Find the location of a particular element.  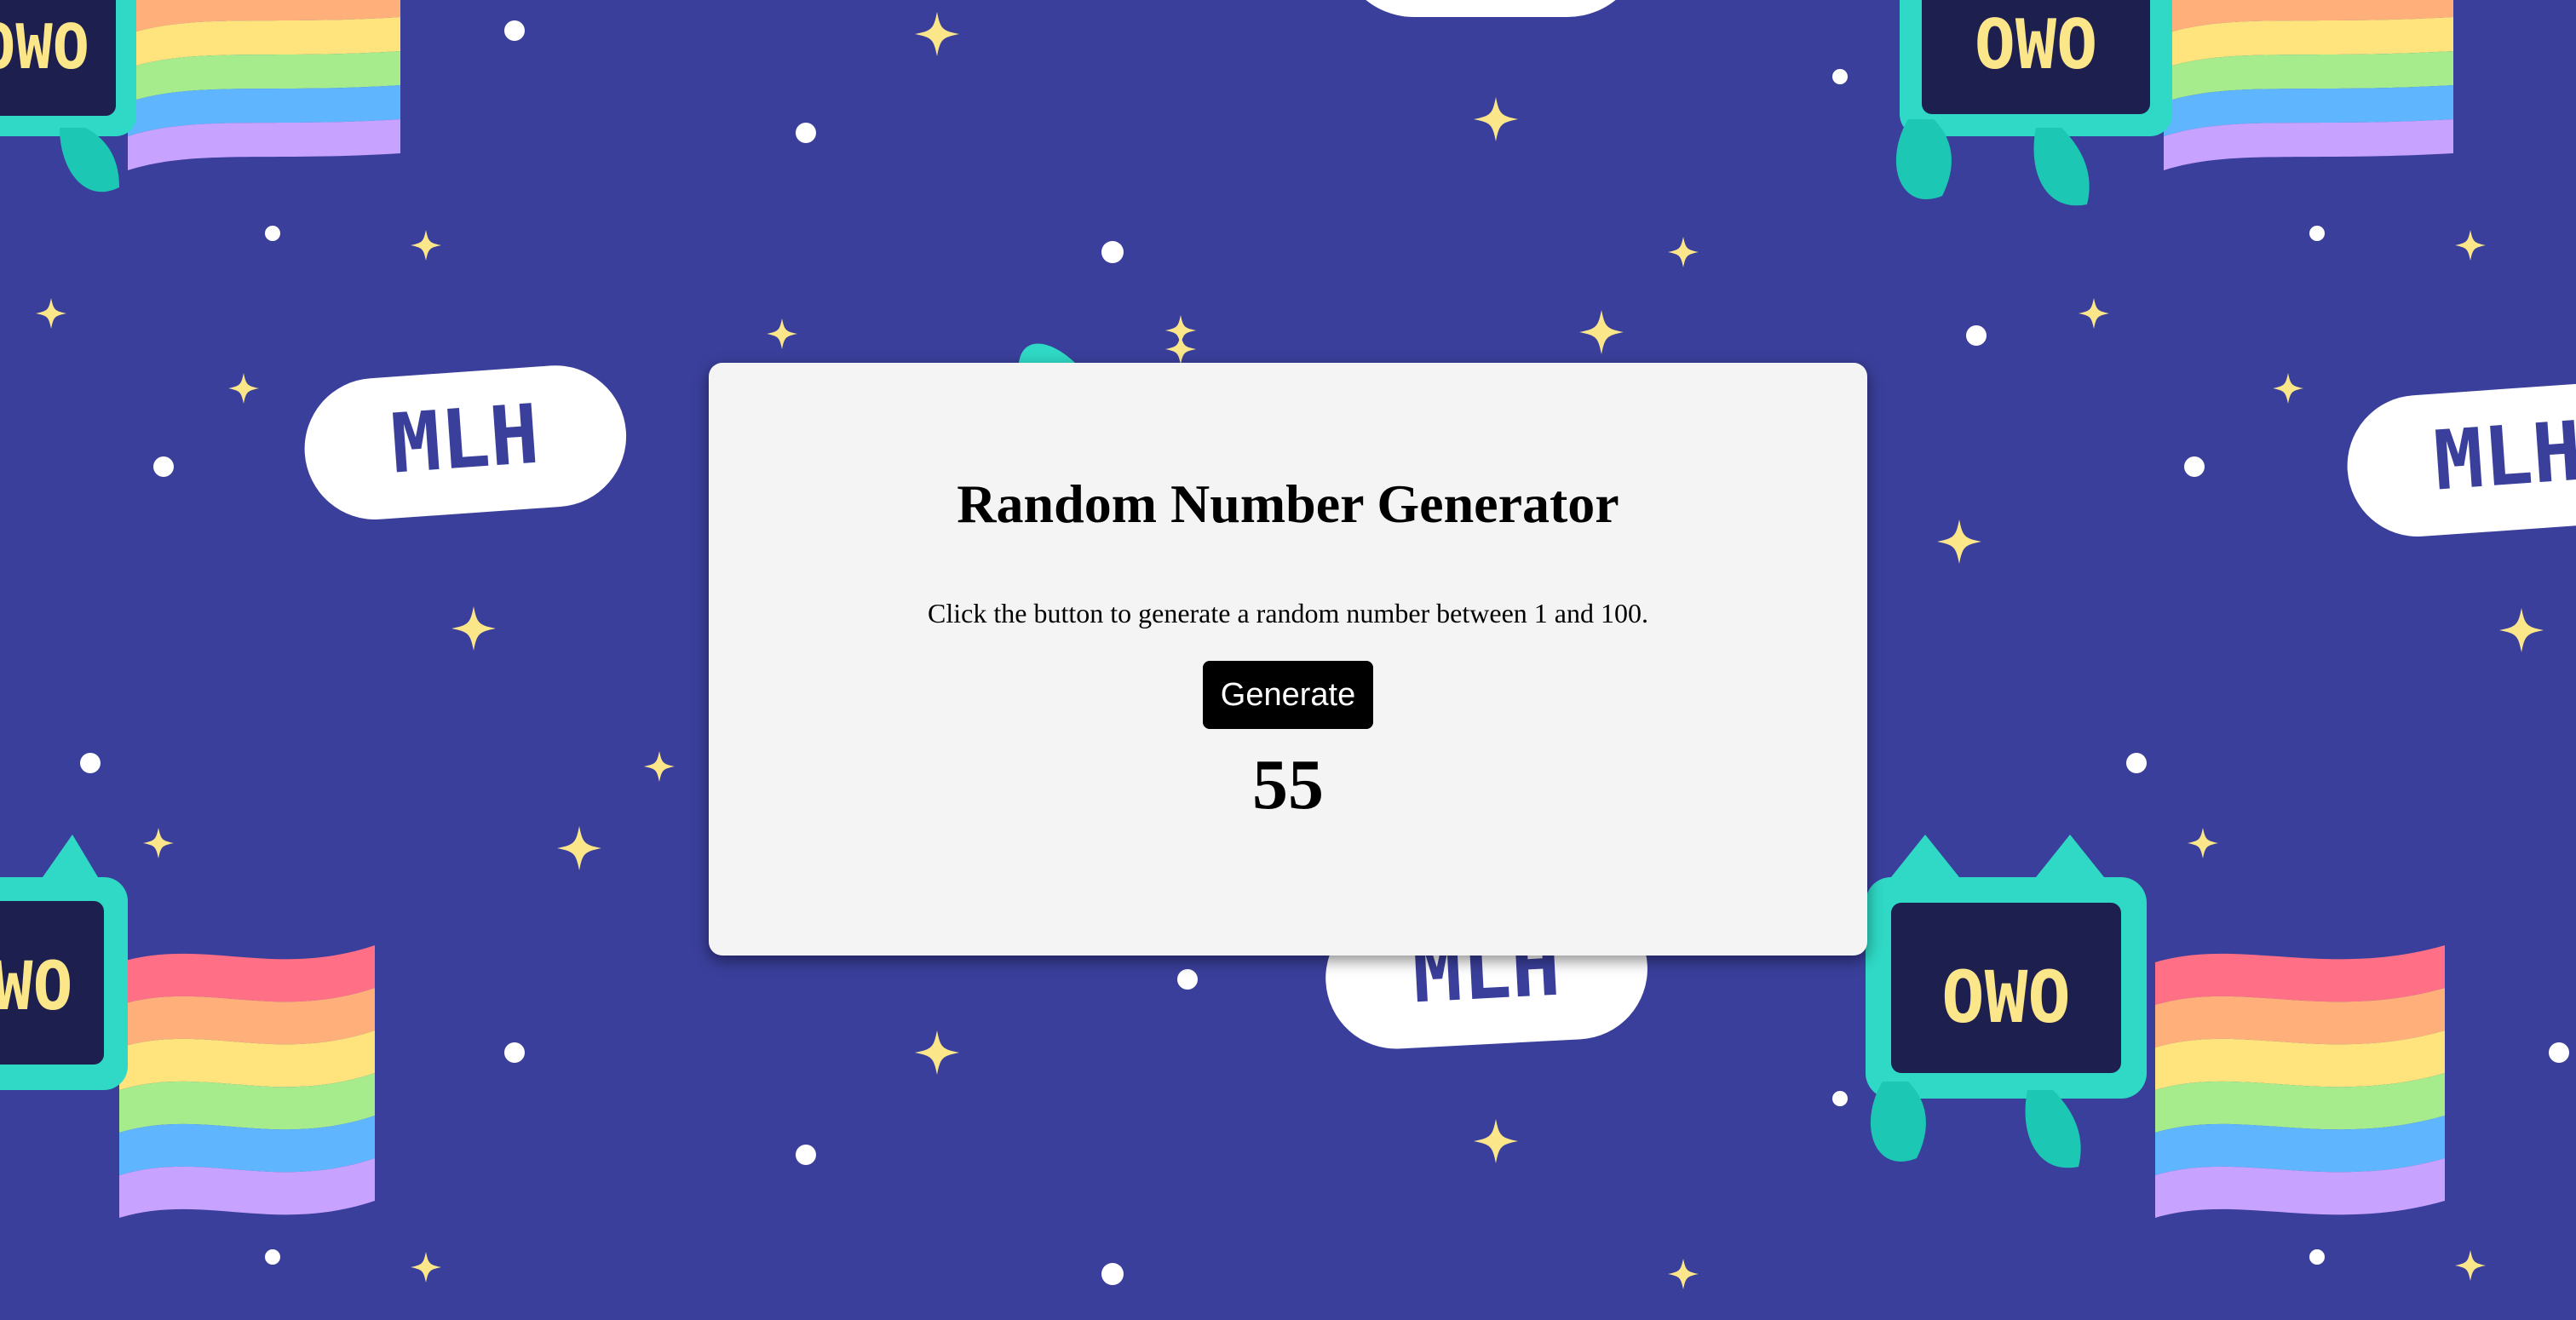

rainbow-flag-bottom-right is located at coordinates (2300, 1081).